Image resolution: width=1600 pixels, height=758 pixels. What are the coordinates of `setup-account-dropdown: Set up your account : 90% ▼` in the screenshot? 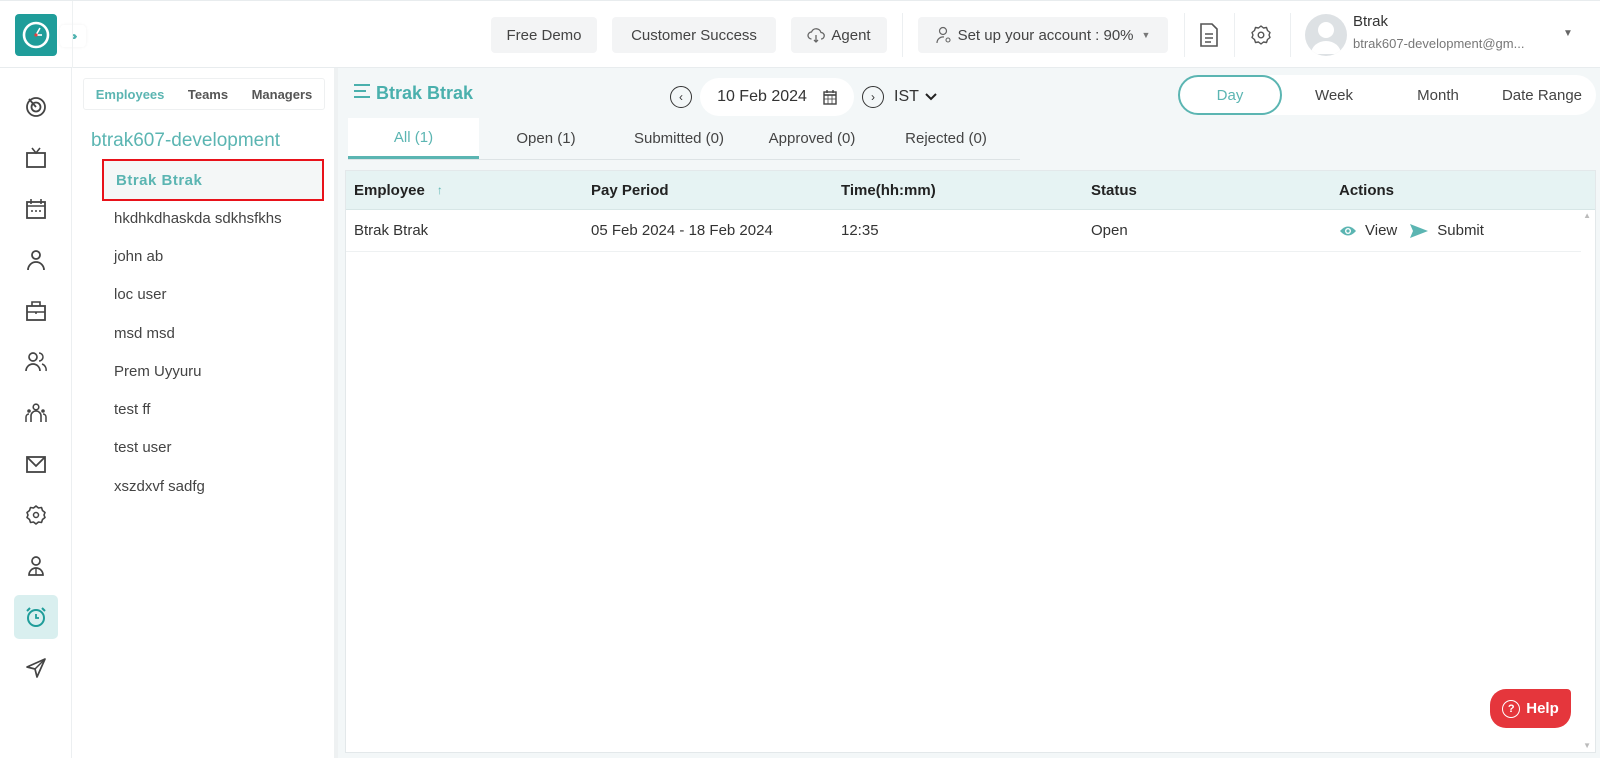 It's located at (1043, 35).